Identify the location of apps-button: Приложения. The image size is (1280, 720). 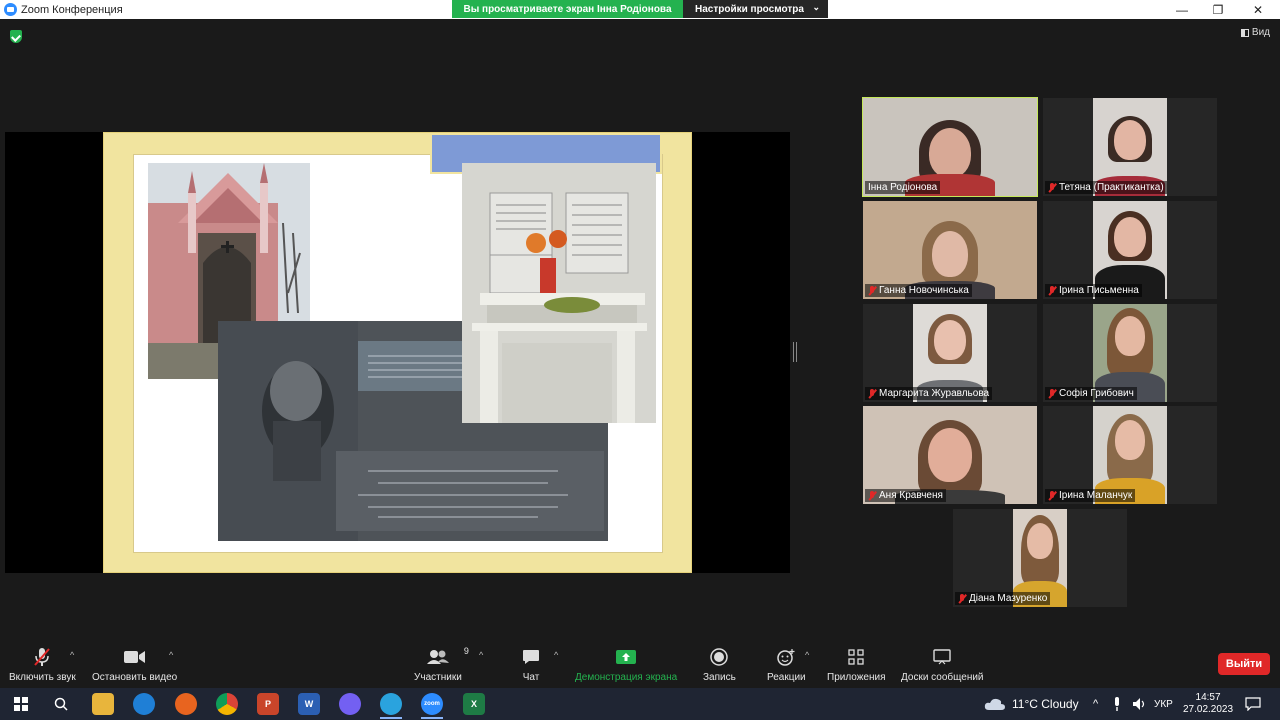
(856, 664).